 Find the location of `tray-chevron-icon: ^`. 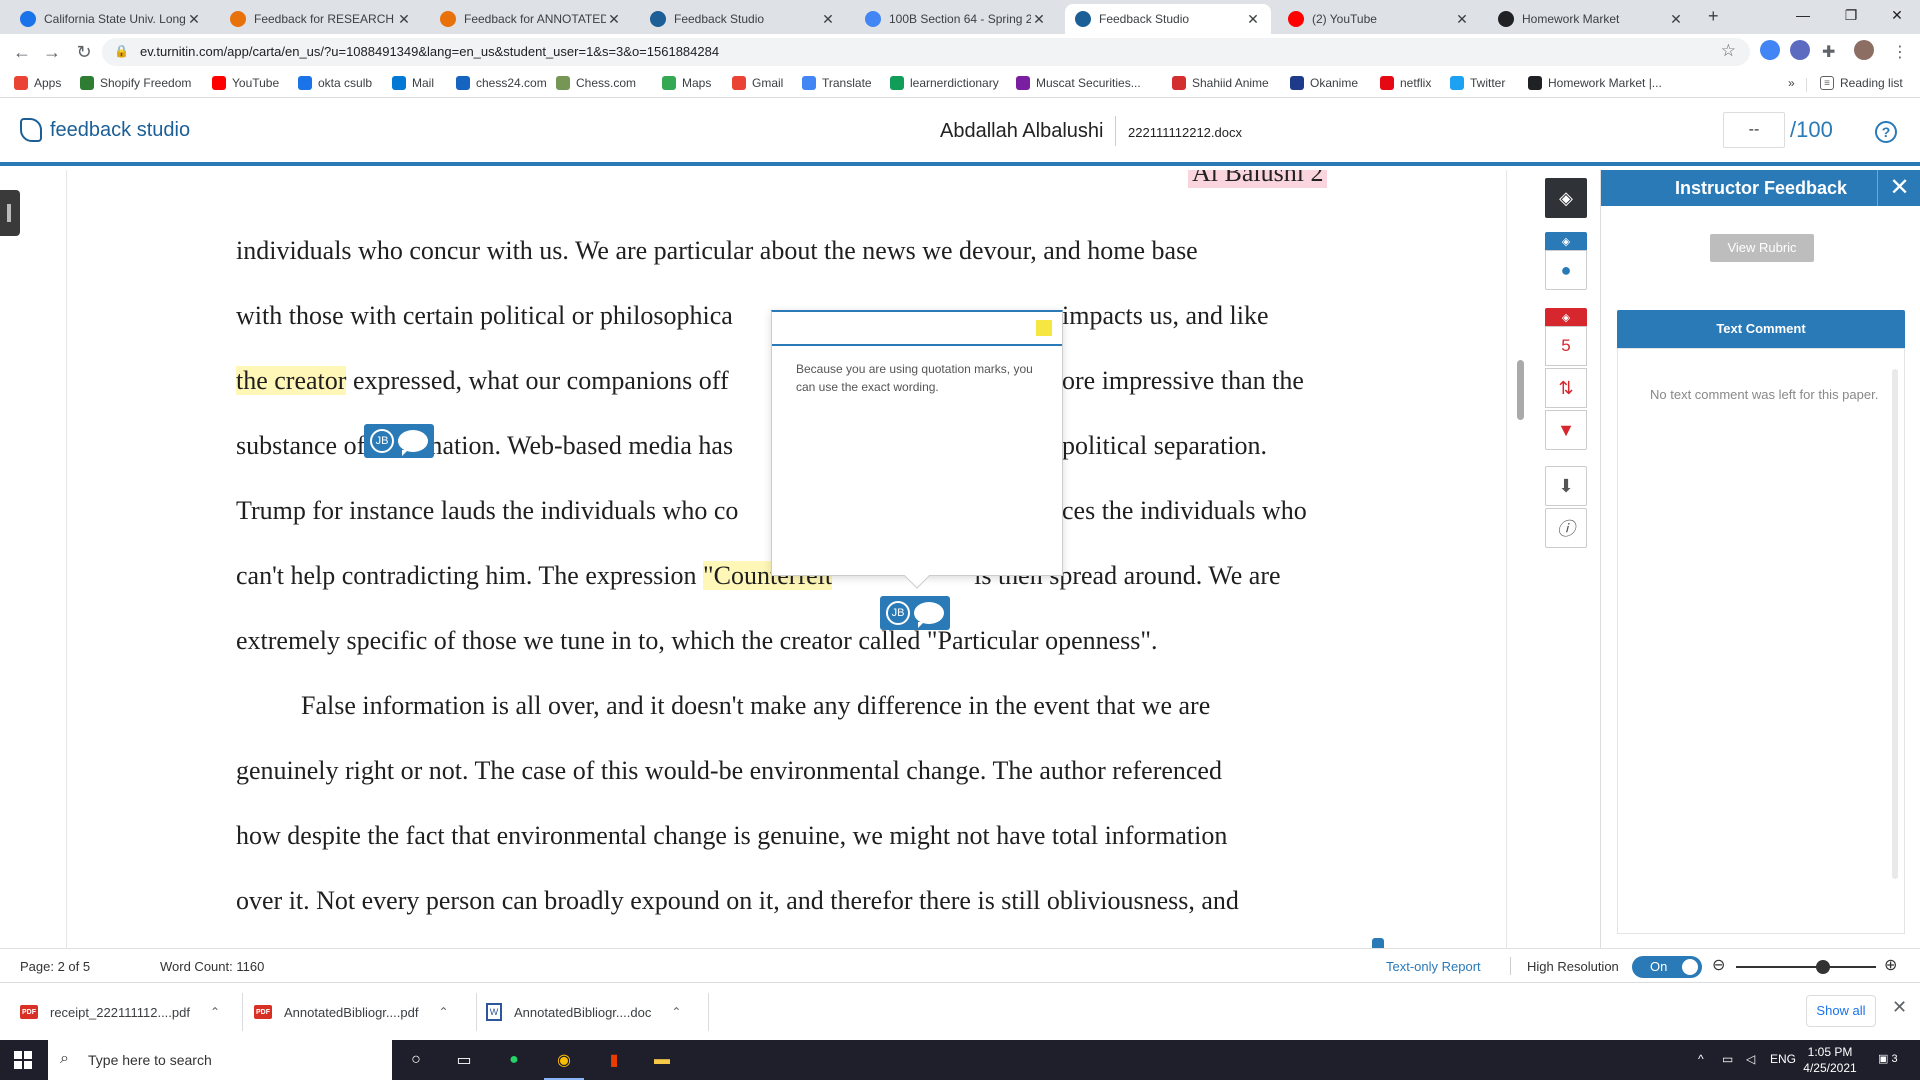

tray-chevron-icon: ^ is located at coordinates (1701, 1059).